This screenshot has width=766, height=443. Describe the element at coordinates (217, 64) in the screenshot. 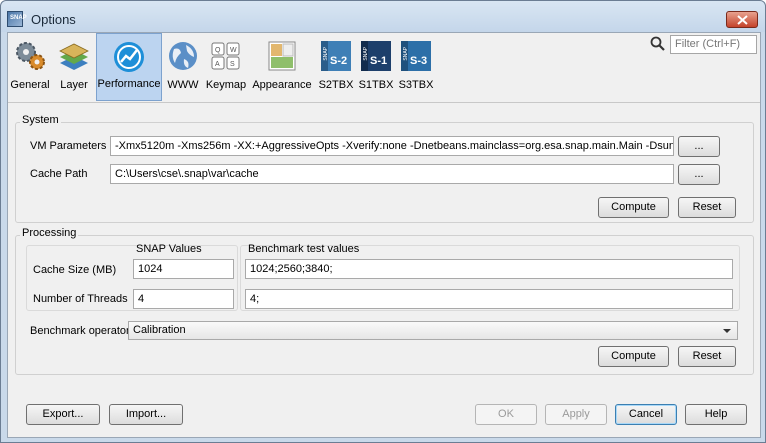

I see `svg-text: A` at that location.